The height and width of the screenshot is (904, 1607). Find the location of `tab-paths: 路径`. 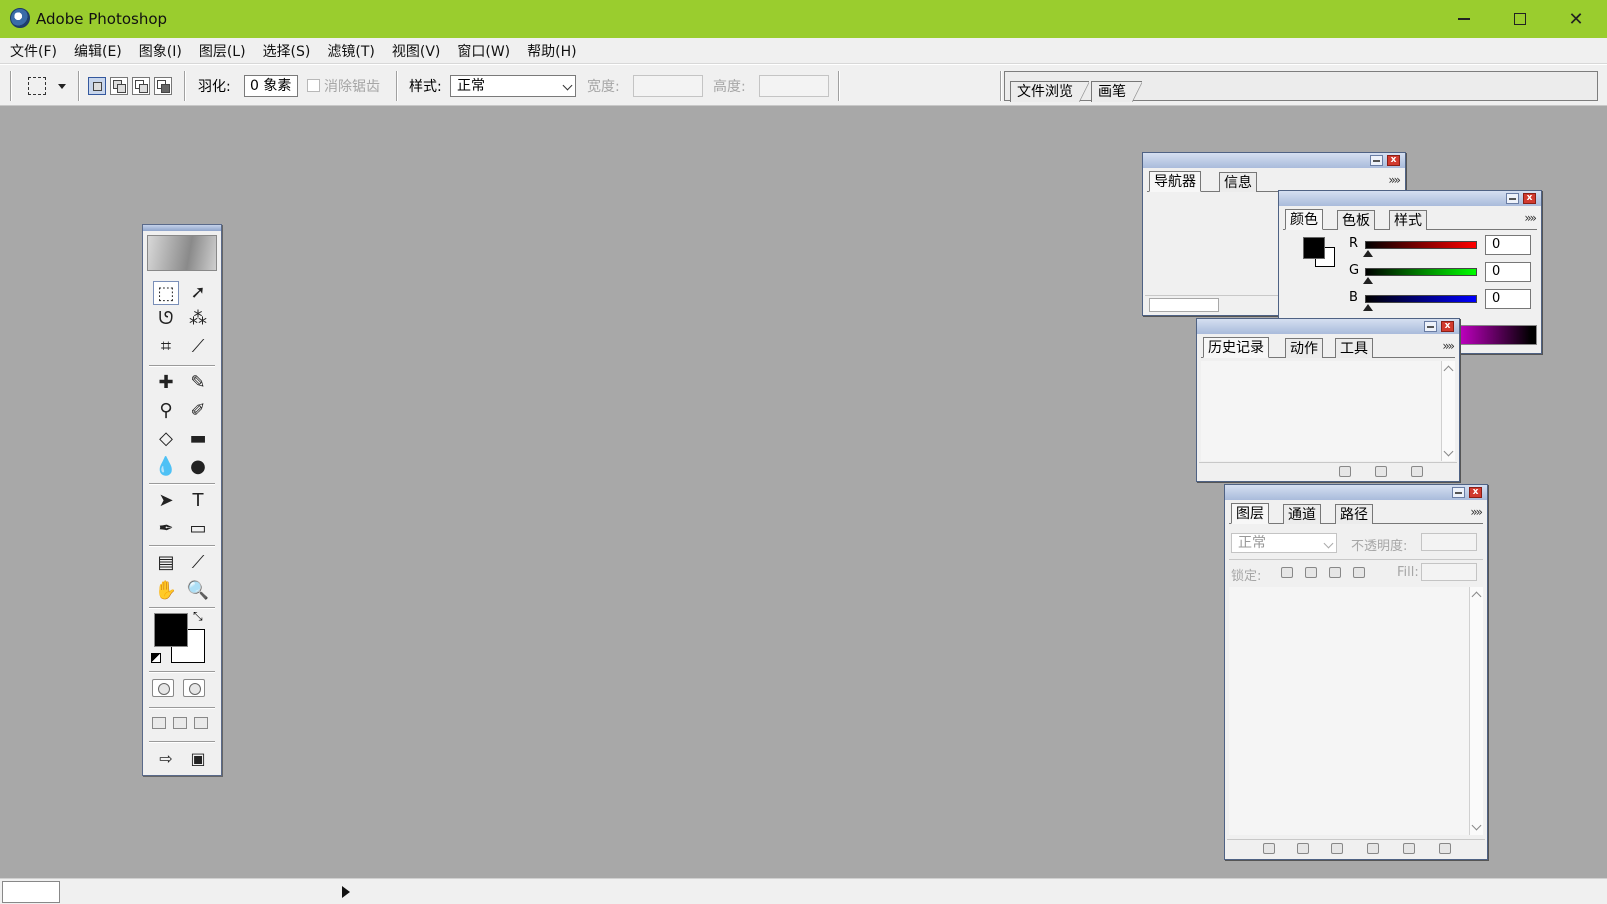

tab-paths: 路径 is located at coordinates (1354, 514).